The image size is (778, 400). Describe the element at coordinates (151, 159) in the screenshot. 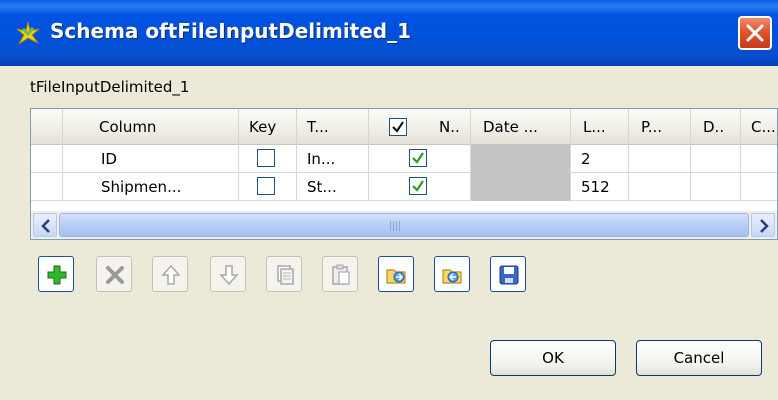

I see `cell-column: ID` at that location.